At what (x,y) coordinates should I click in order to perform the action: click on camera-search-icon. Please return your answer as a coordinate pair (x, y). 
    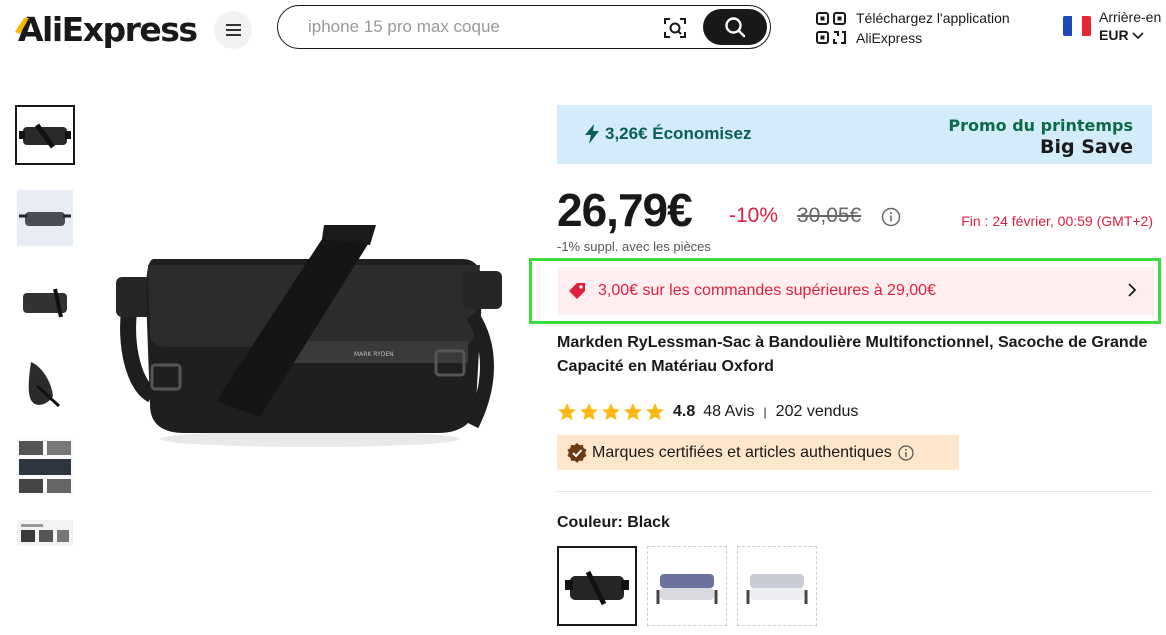
    Looking at the image, I should click on (675, 28).